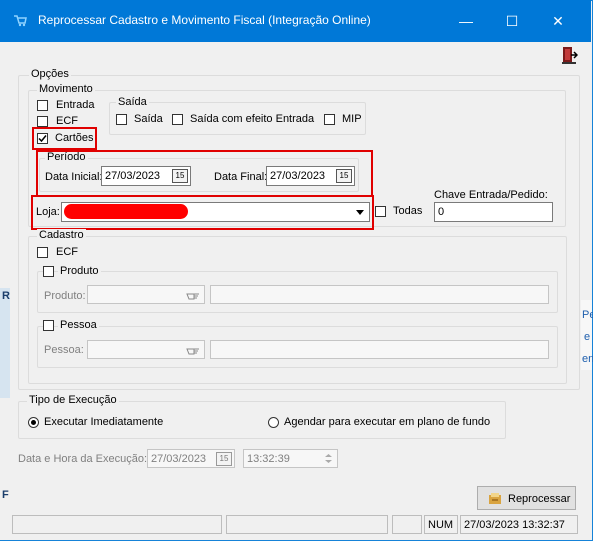 This screenshot has height=541, width=593. I want to click on background-right-pe: Pe, so click(587, 315).